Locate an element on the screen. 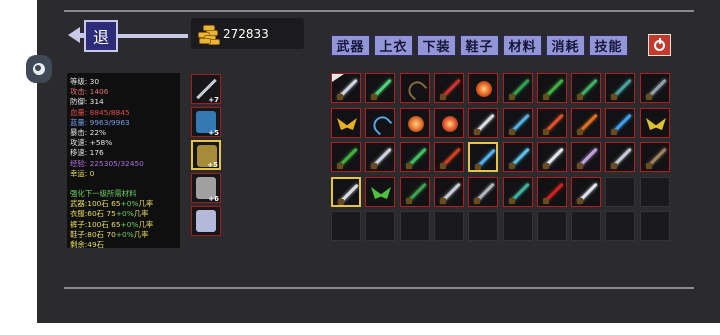  tab-6: 技能 is located at coordinates (608, 45).